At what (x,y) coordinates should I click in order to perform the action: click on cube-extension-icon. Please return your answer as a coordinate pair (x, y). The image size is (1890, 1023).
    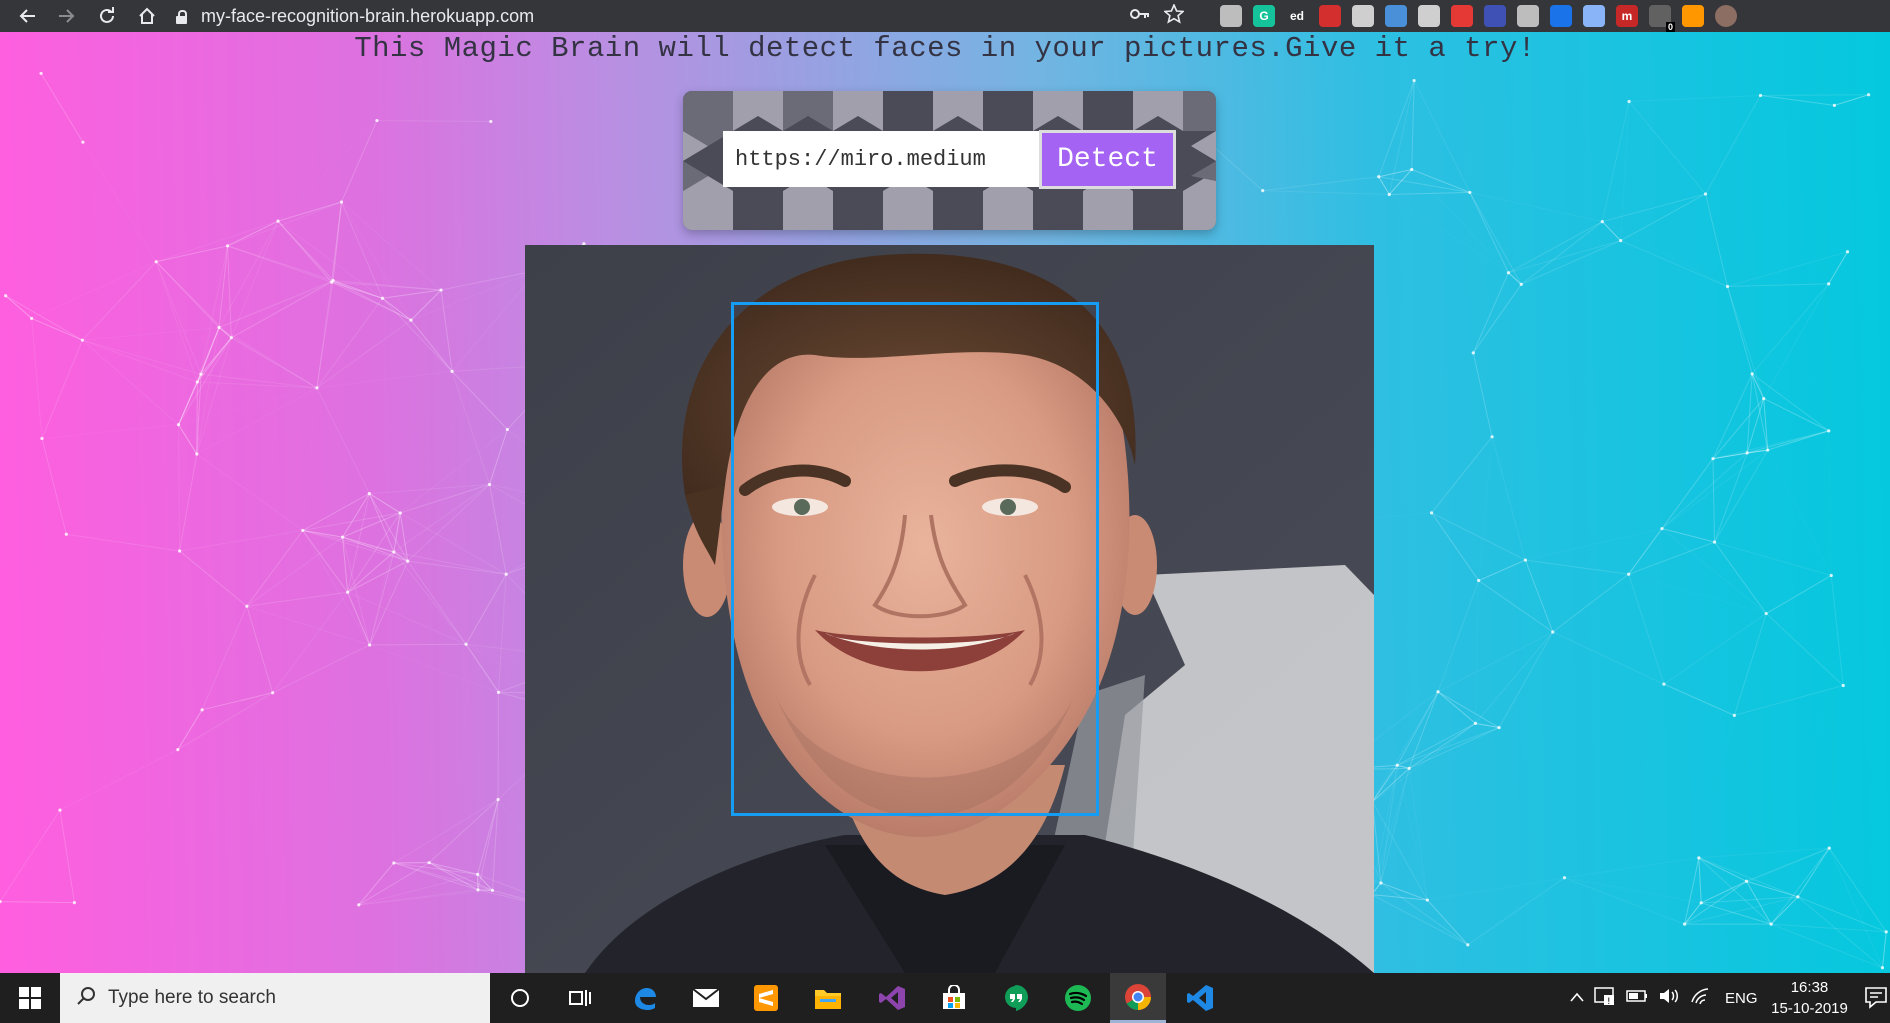
    Looking at the image, I should click on (1231, 16).